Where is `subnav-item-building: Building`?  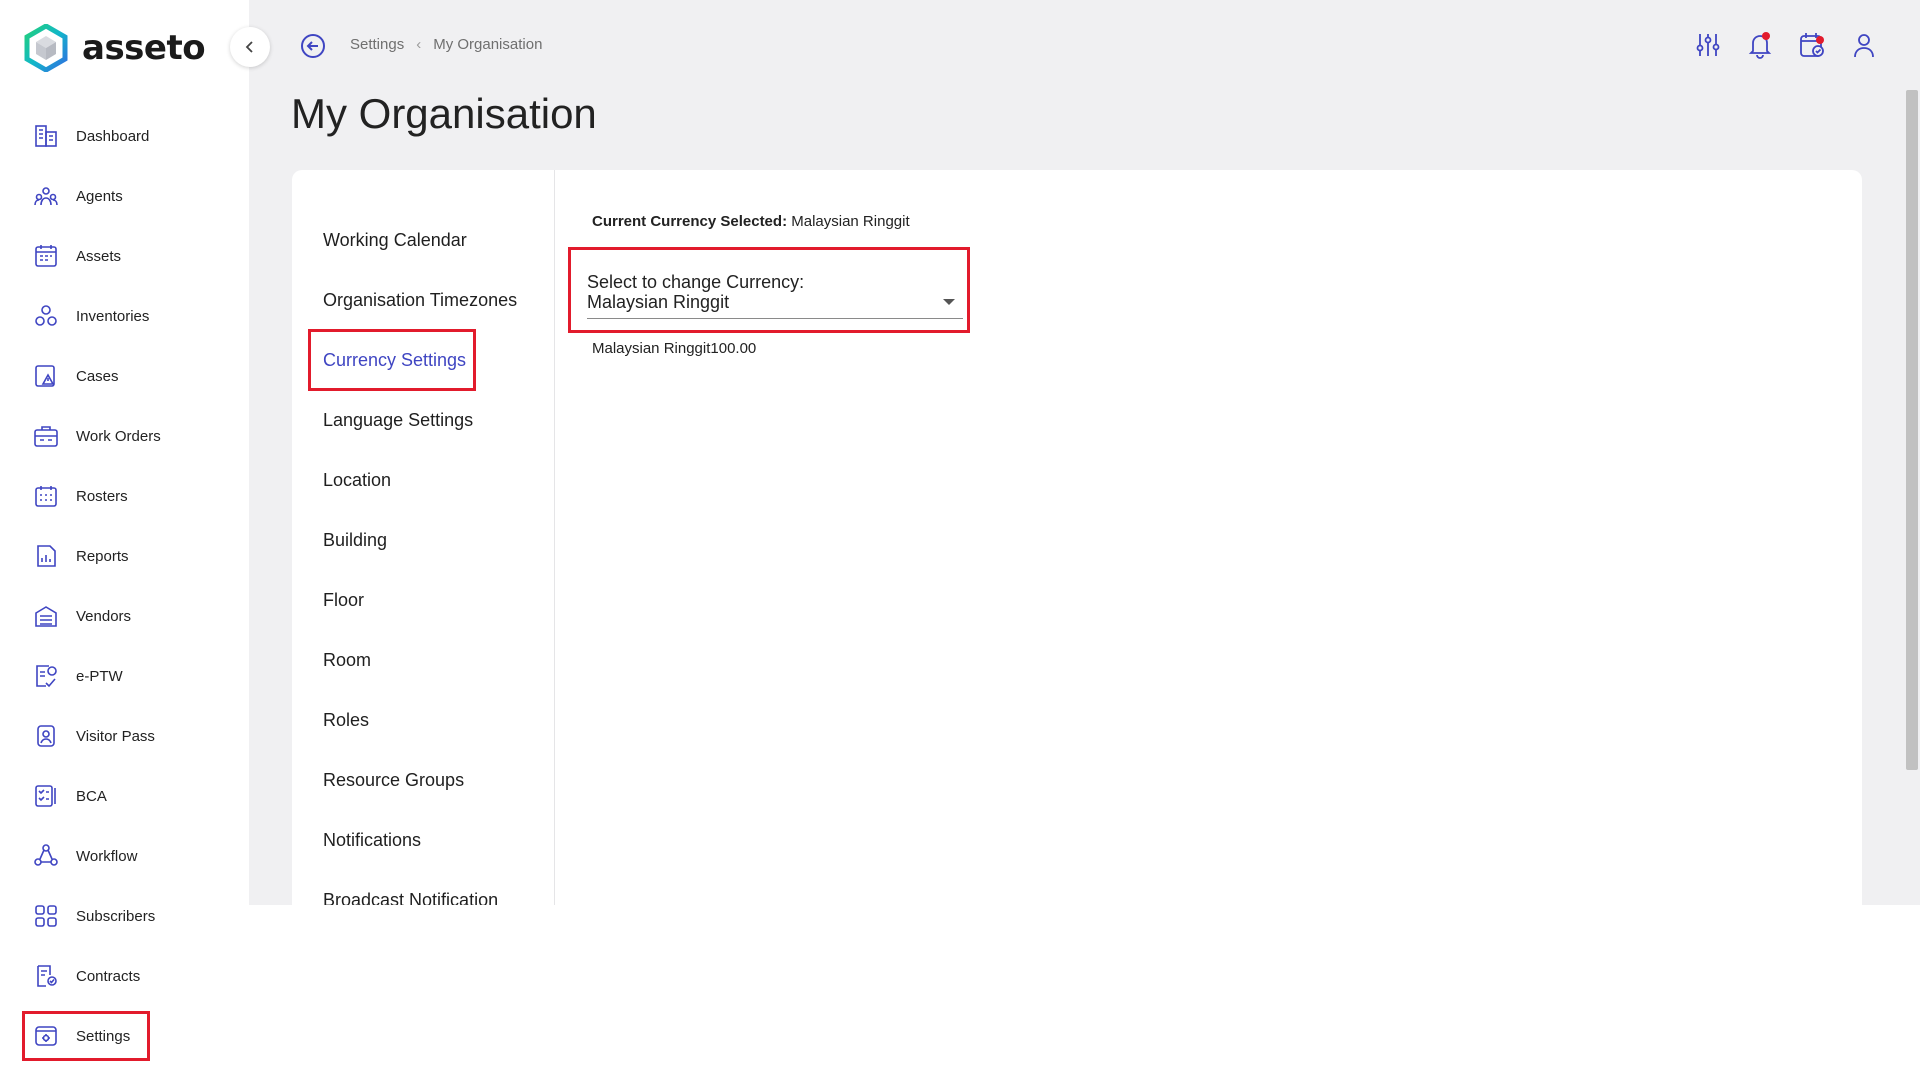 subnav-item-building: Building is located at coordinates (423, 540).